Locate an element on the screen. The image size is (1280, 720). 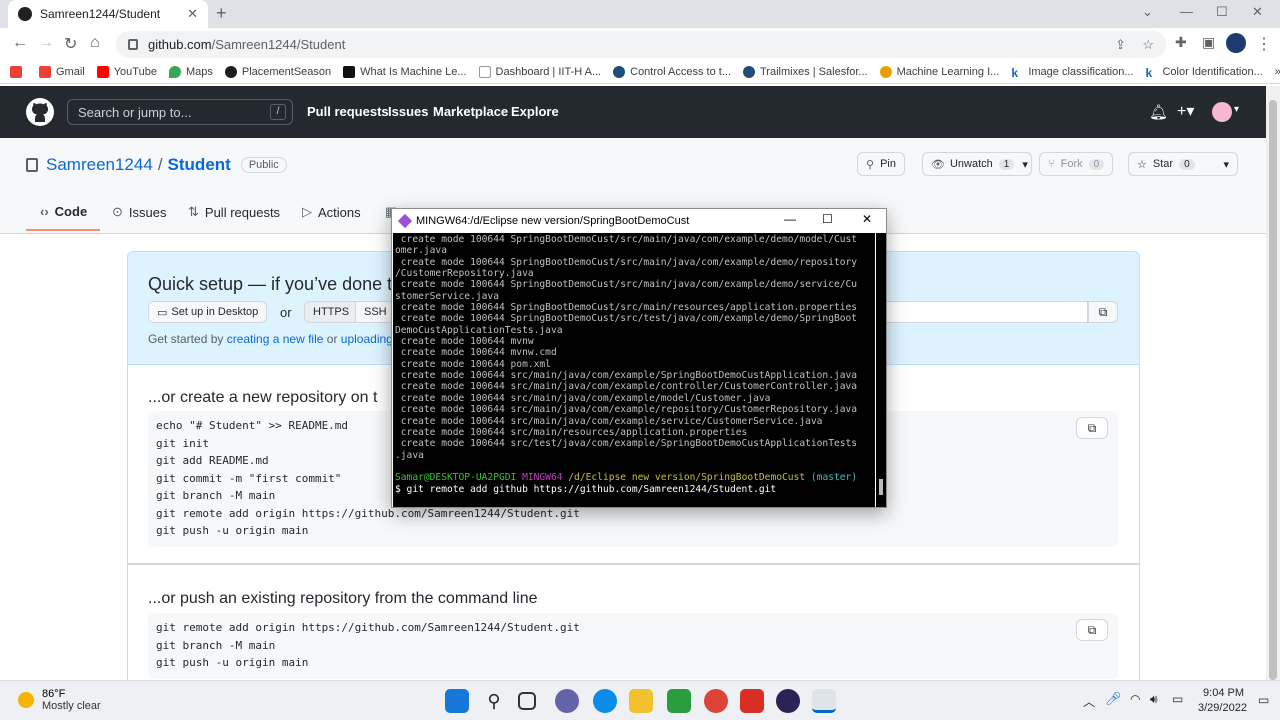
clock: 9:04 PM 3/29/2022 is located at coordinates (1222, 701).